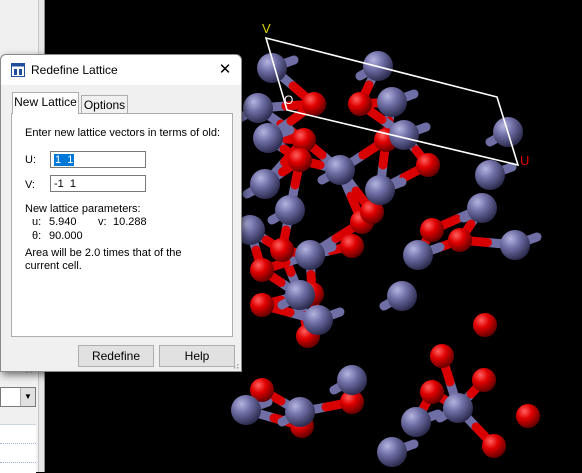  I want to click on background-list, so click(18, 448).